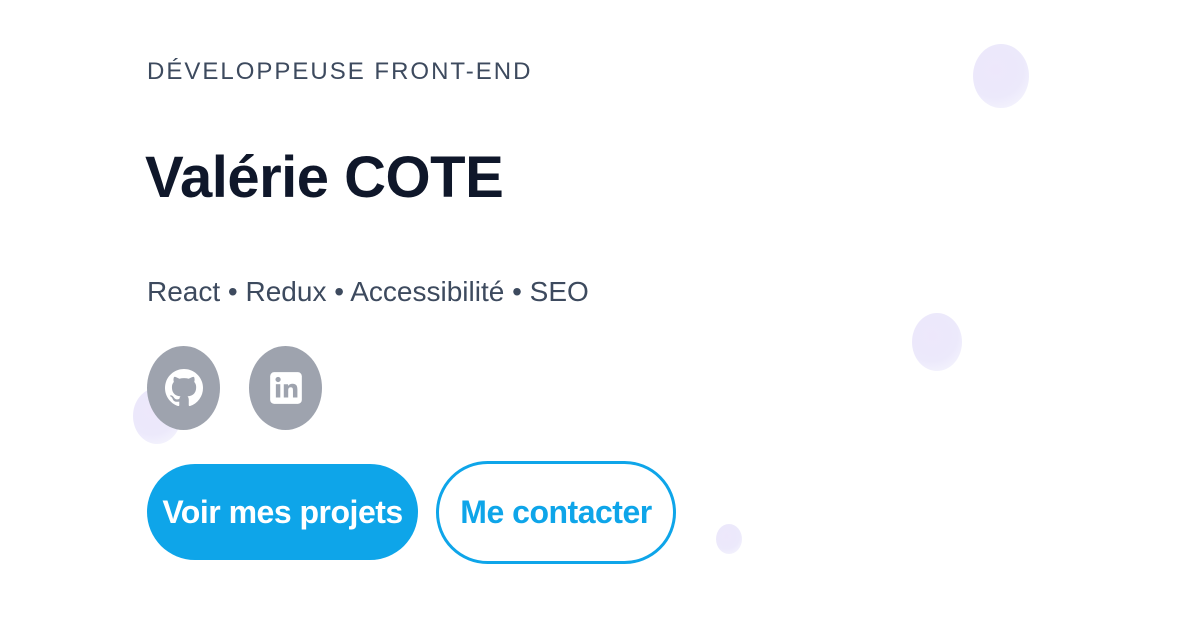 This screenshot has width=1200, height=630. I want to click on linkedin-icon, so click(285, 388).